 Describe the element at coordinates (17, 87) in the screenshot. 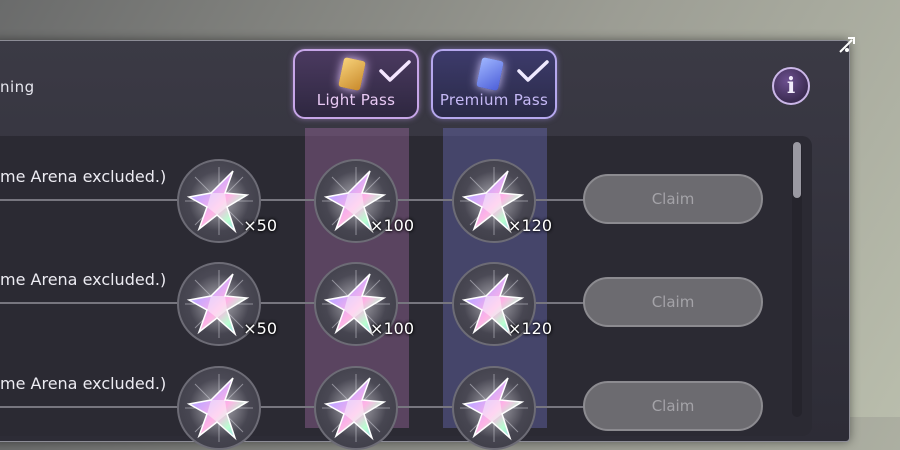

I see `mission-title: ning` at that location.